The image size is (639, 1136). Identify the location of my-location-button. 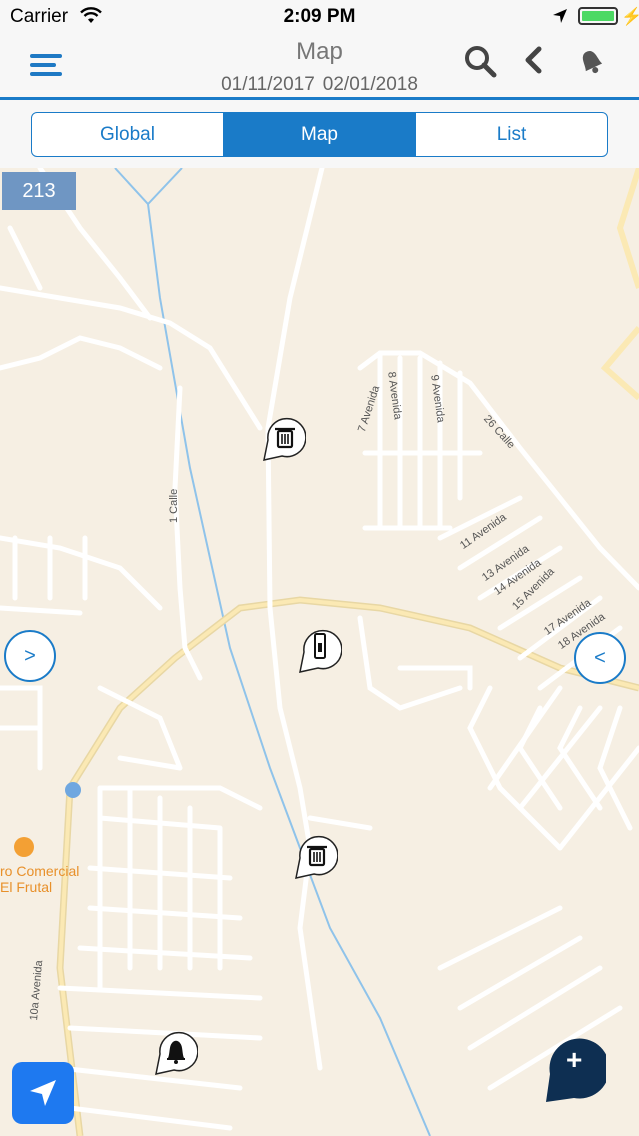
(43, 1093).